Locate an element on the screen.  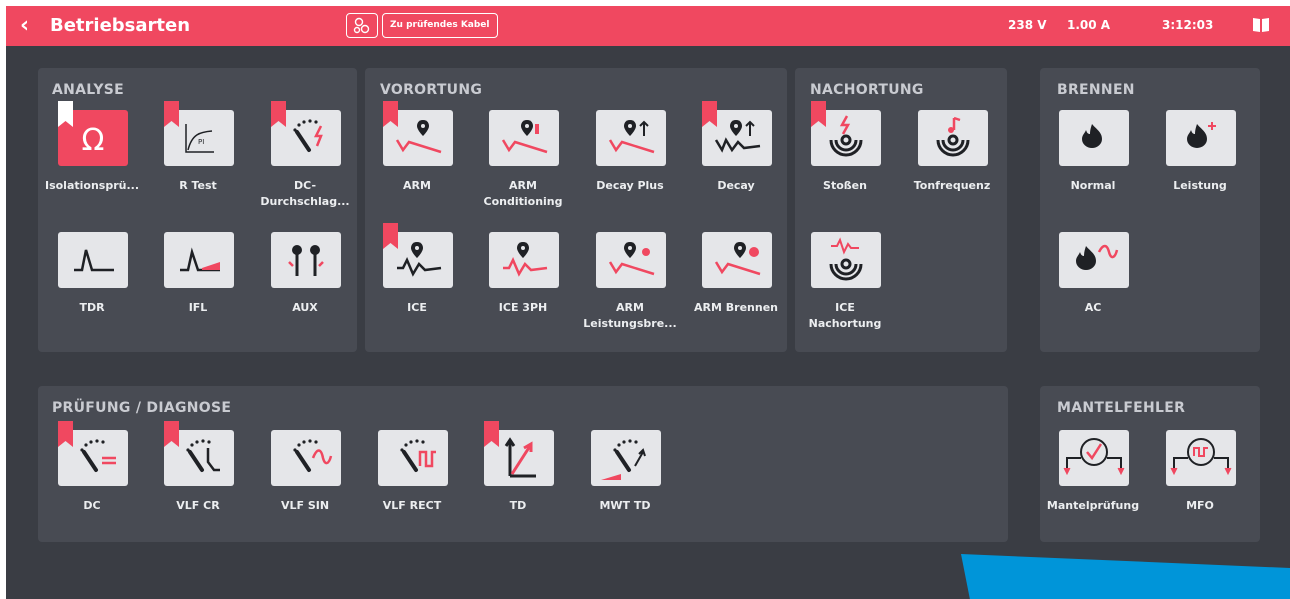
mode-tile-label: ARM Conditioning is located at coordinates (523, 193).